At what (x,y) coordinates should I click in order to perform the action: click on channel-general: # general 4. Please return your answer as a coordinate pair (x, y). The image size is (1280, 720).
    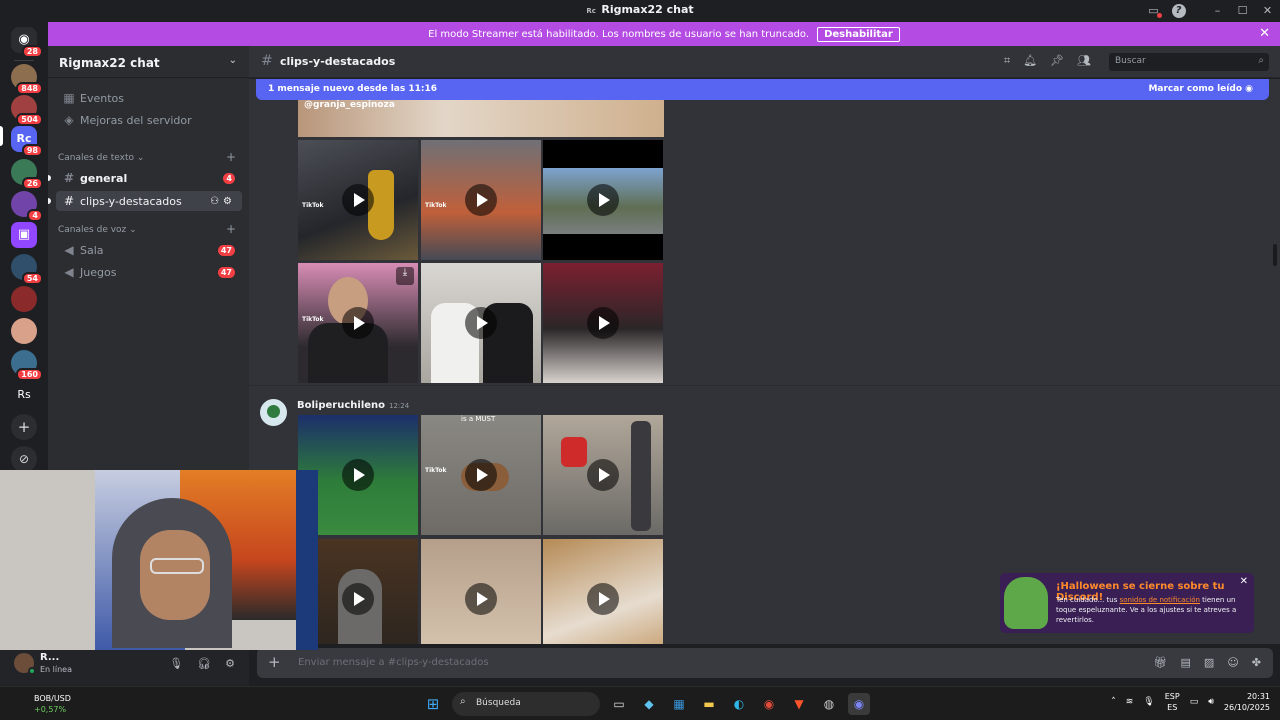
    Looking at the image, I should click on (149, 178).